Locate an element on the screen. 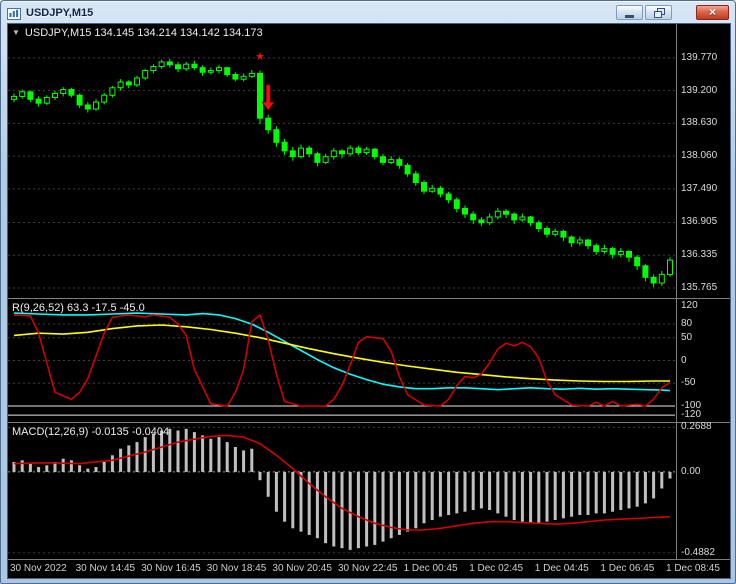 Image resolution: width=736 pixels, height=584 pixels. axis-label: 135.765 is located at coordinates (699, 287).